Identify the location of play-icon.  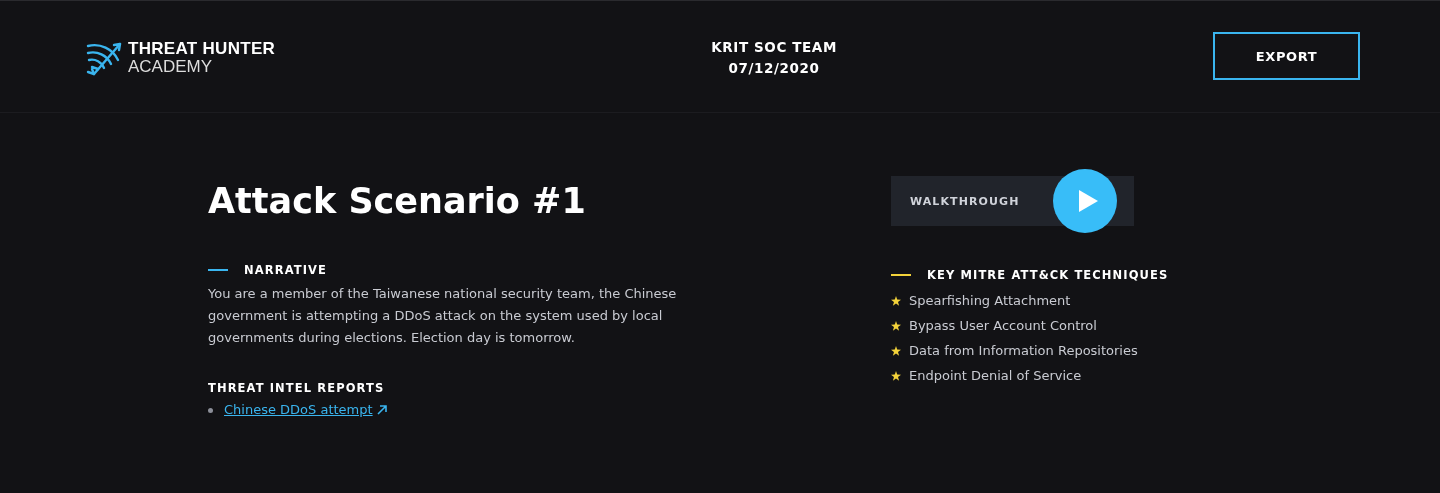
(1088, 201).